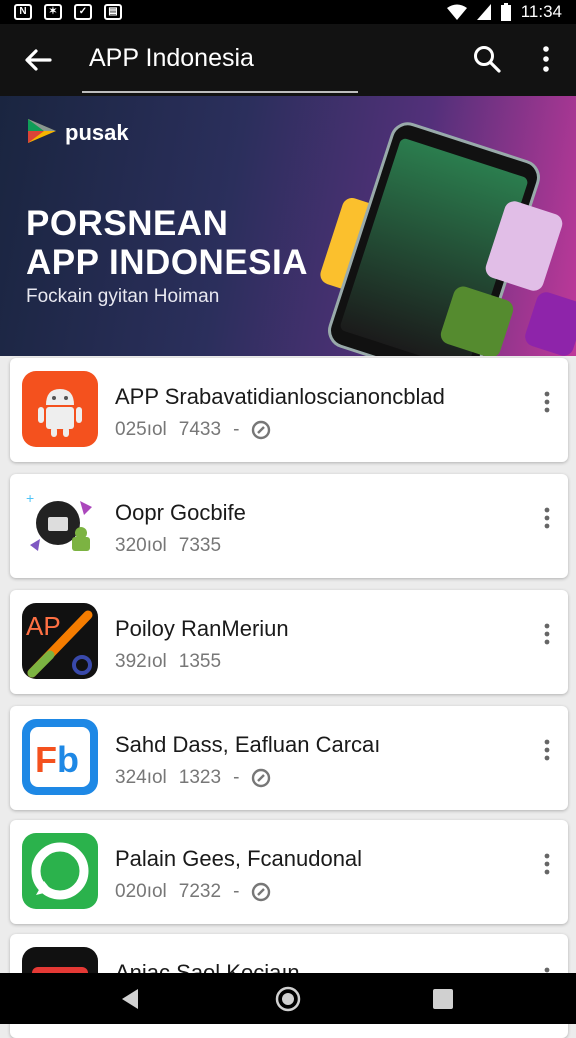 This screenshot has width=576, height=1038. What do you see at coordinates (200, 661) in the screenshot?
I see `app-meta-count: 1355` at bounding box center [200, 661].